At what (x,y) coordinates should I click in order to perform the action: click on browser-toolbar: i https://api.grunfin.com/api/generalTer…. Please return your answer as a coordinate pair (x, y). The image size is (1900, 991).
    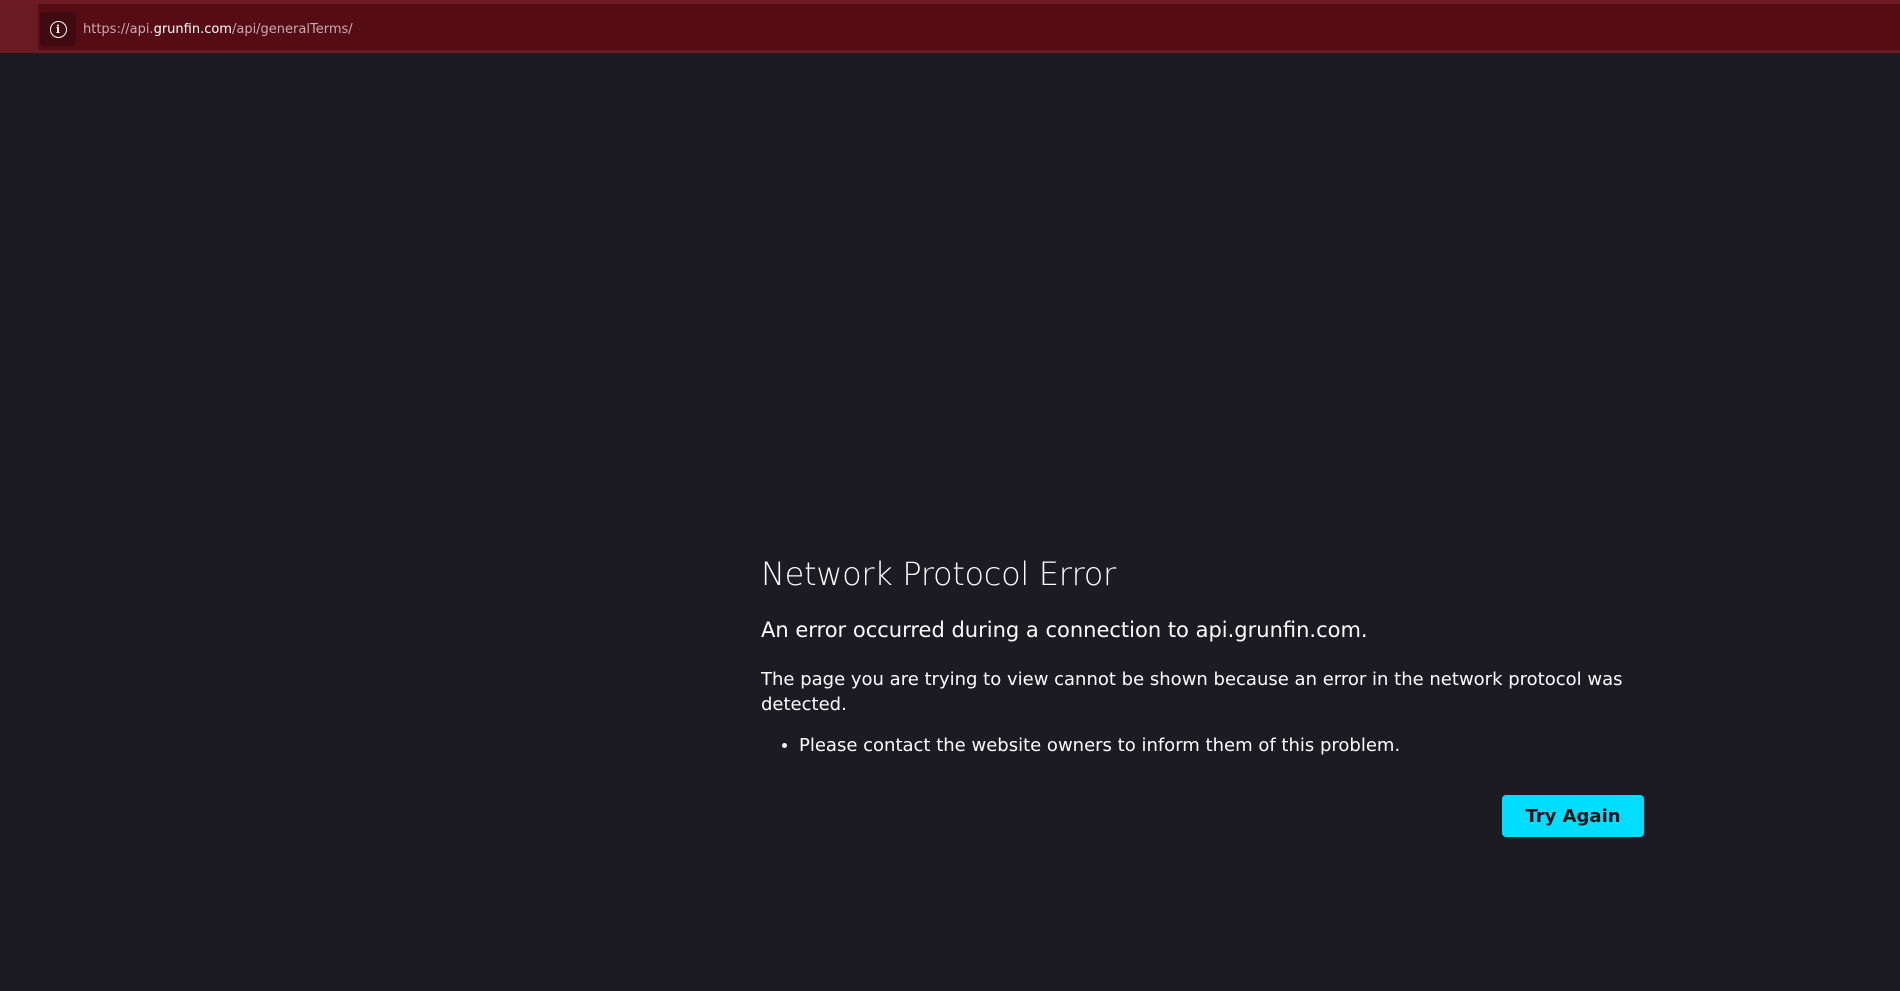
    Looking at the image, I should click on (950, 26).